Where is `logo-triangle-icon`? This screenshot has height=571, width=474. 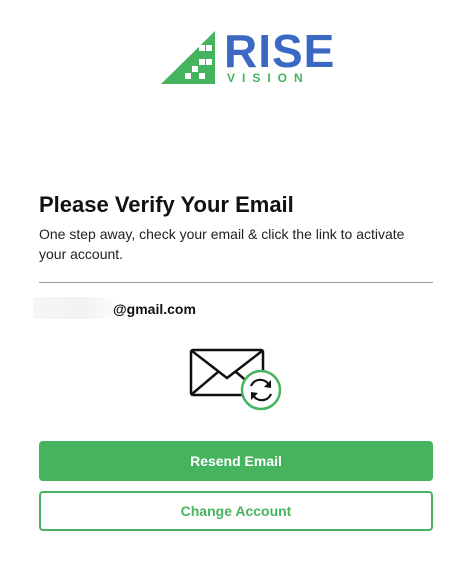
logo-triangle-icon is located at coordinates (188, 57).